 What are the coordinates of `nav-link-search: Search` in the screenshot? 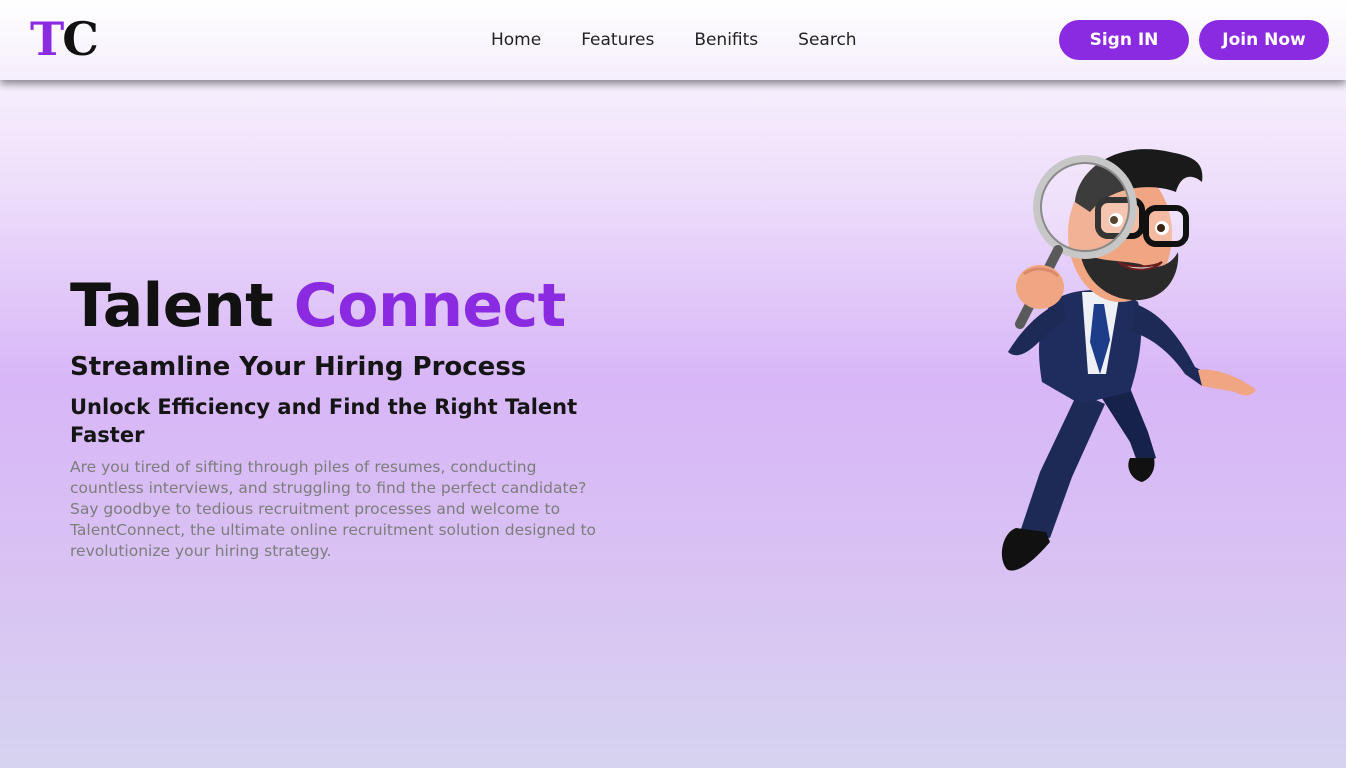 It's located at (827, 40).